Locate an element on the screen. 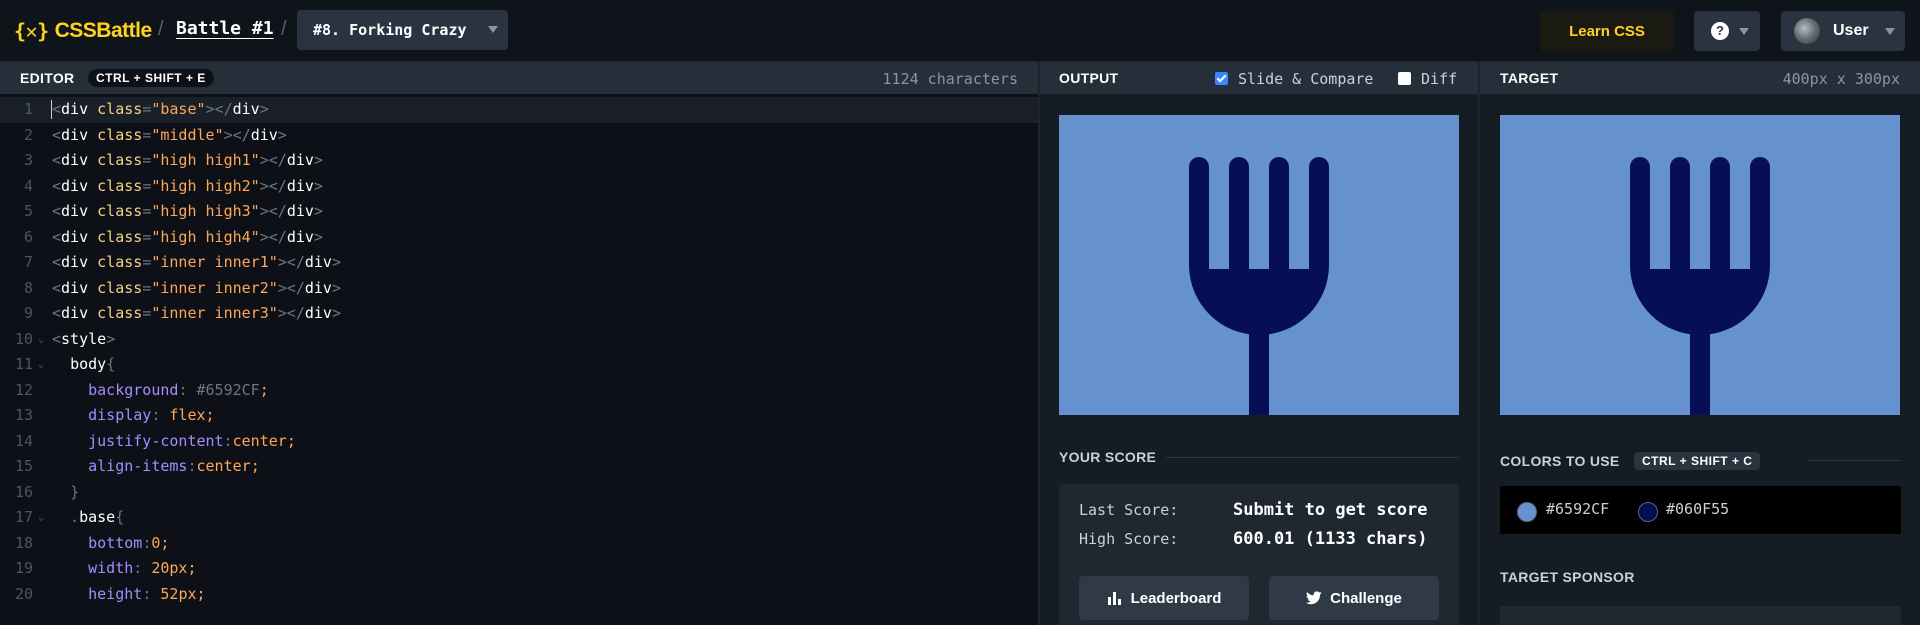 Image resolution: width=1920 pixels, height=625 pixels. code-text: } is located at coordinates (75, 491).